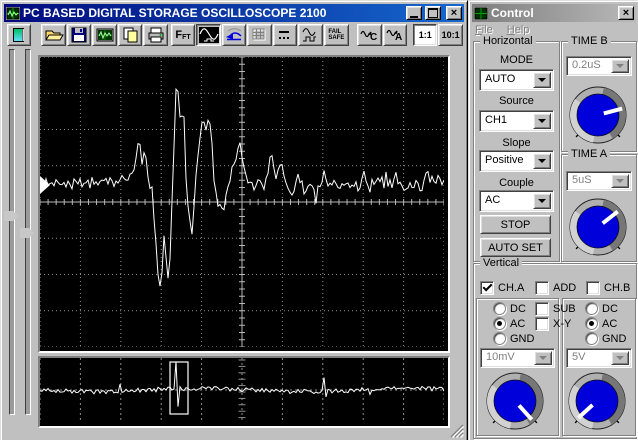 This screenshot has width=638, height=440. Describe the element at coordinates (516, 201) in the screenshot. I see `couple-combobox: AC` at that location.